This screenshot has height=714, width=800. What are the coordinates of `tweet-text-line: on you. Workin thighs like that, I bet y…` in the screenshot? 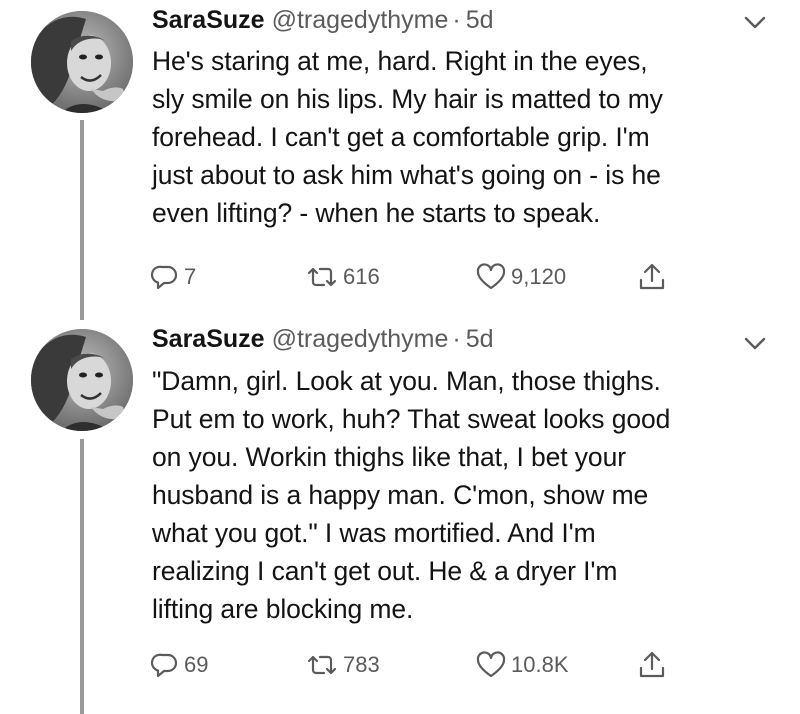 It's located at (389, 457).